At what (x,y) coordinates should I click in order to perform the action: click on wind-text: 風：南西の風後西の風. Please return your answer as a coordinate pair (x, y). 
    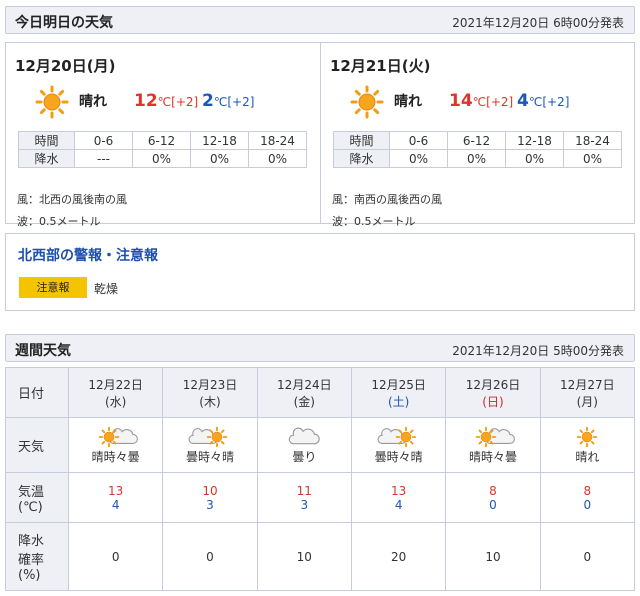
    Looking at the image, I should click on (387, 199).